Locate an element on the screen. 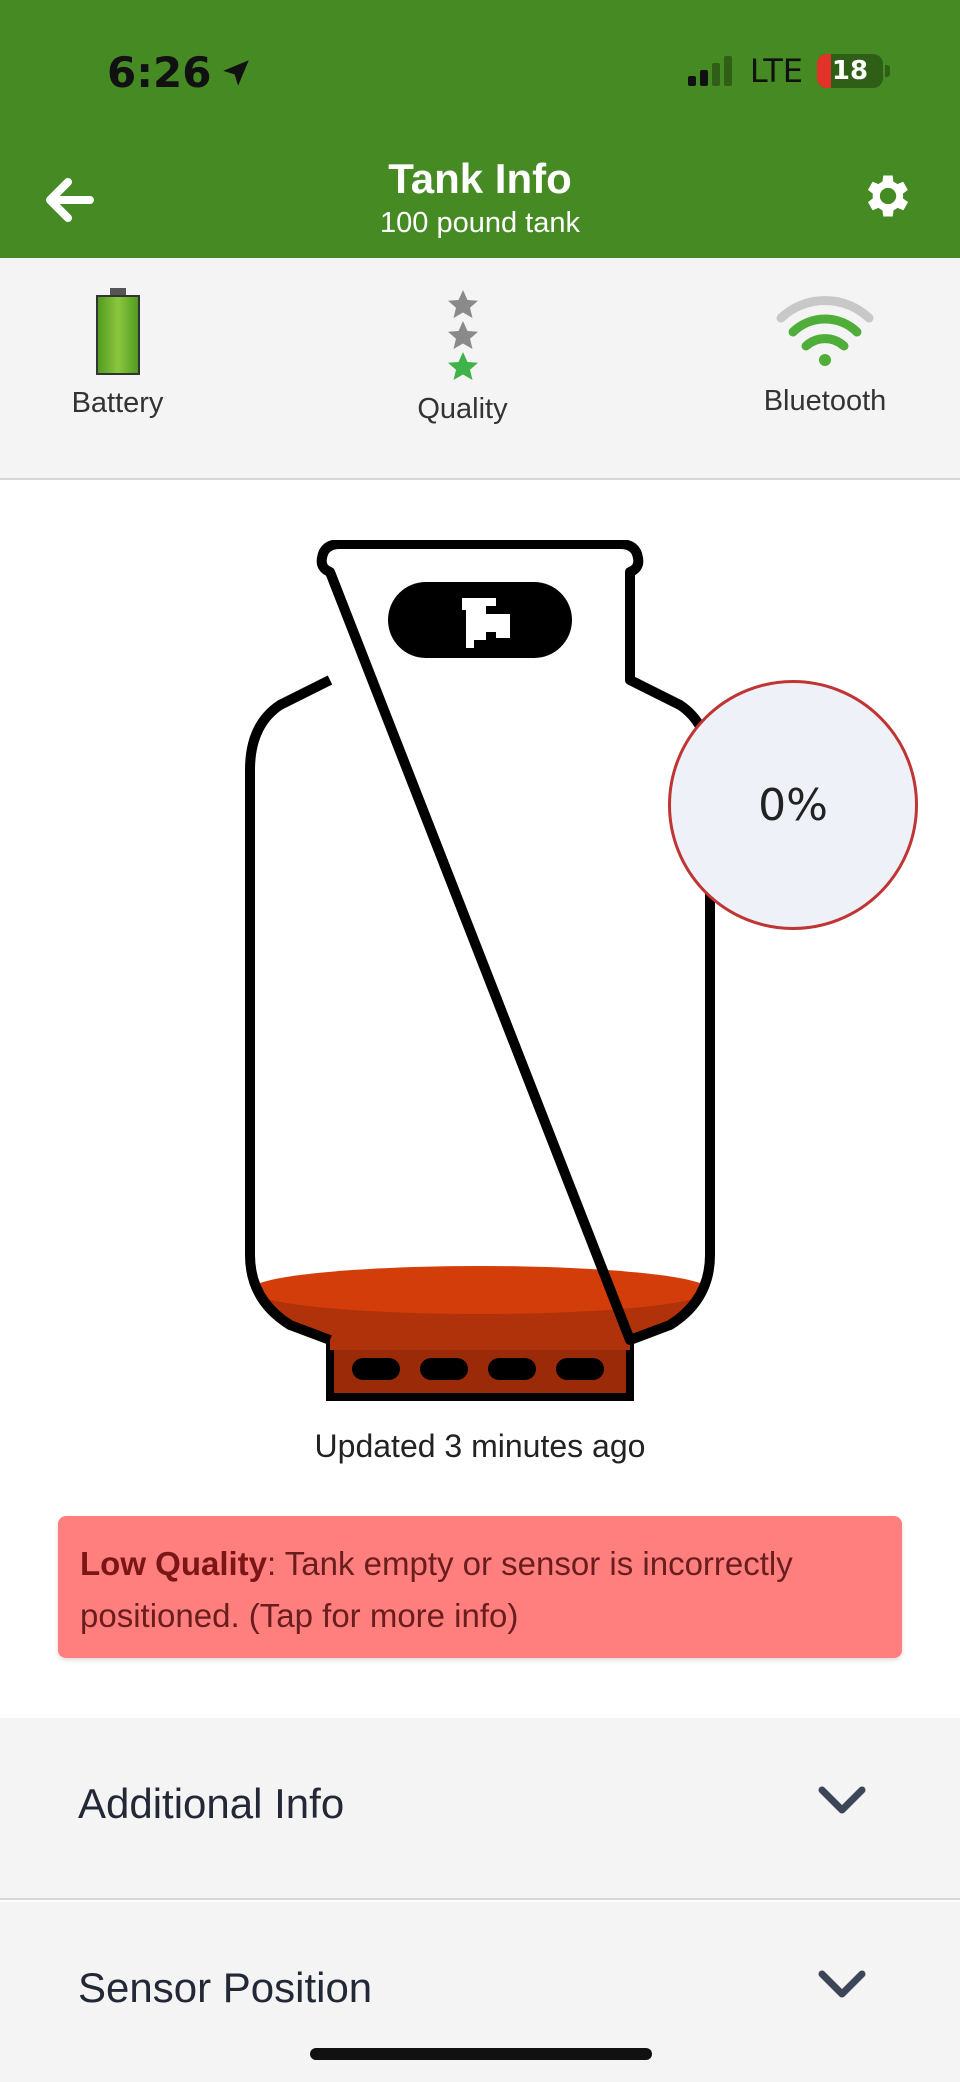 The image size is (960, 2082). header-title-group: Tank Info 100 pound tank is located at coordinates (480, 197).